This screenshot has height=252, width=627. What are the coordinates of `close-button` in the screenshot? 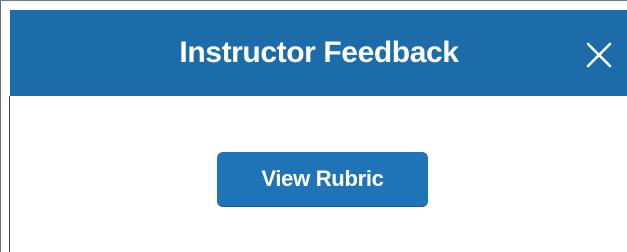 It's located at (599, 55).